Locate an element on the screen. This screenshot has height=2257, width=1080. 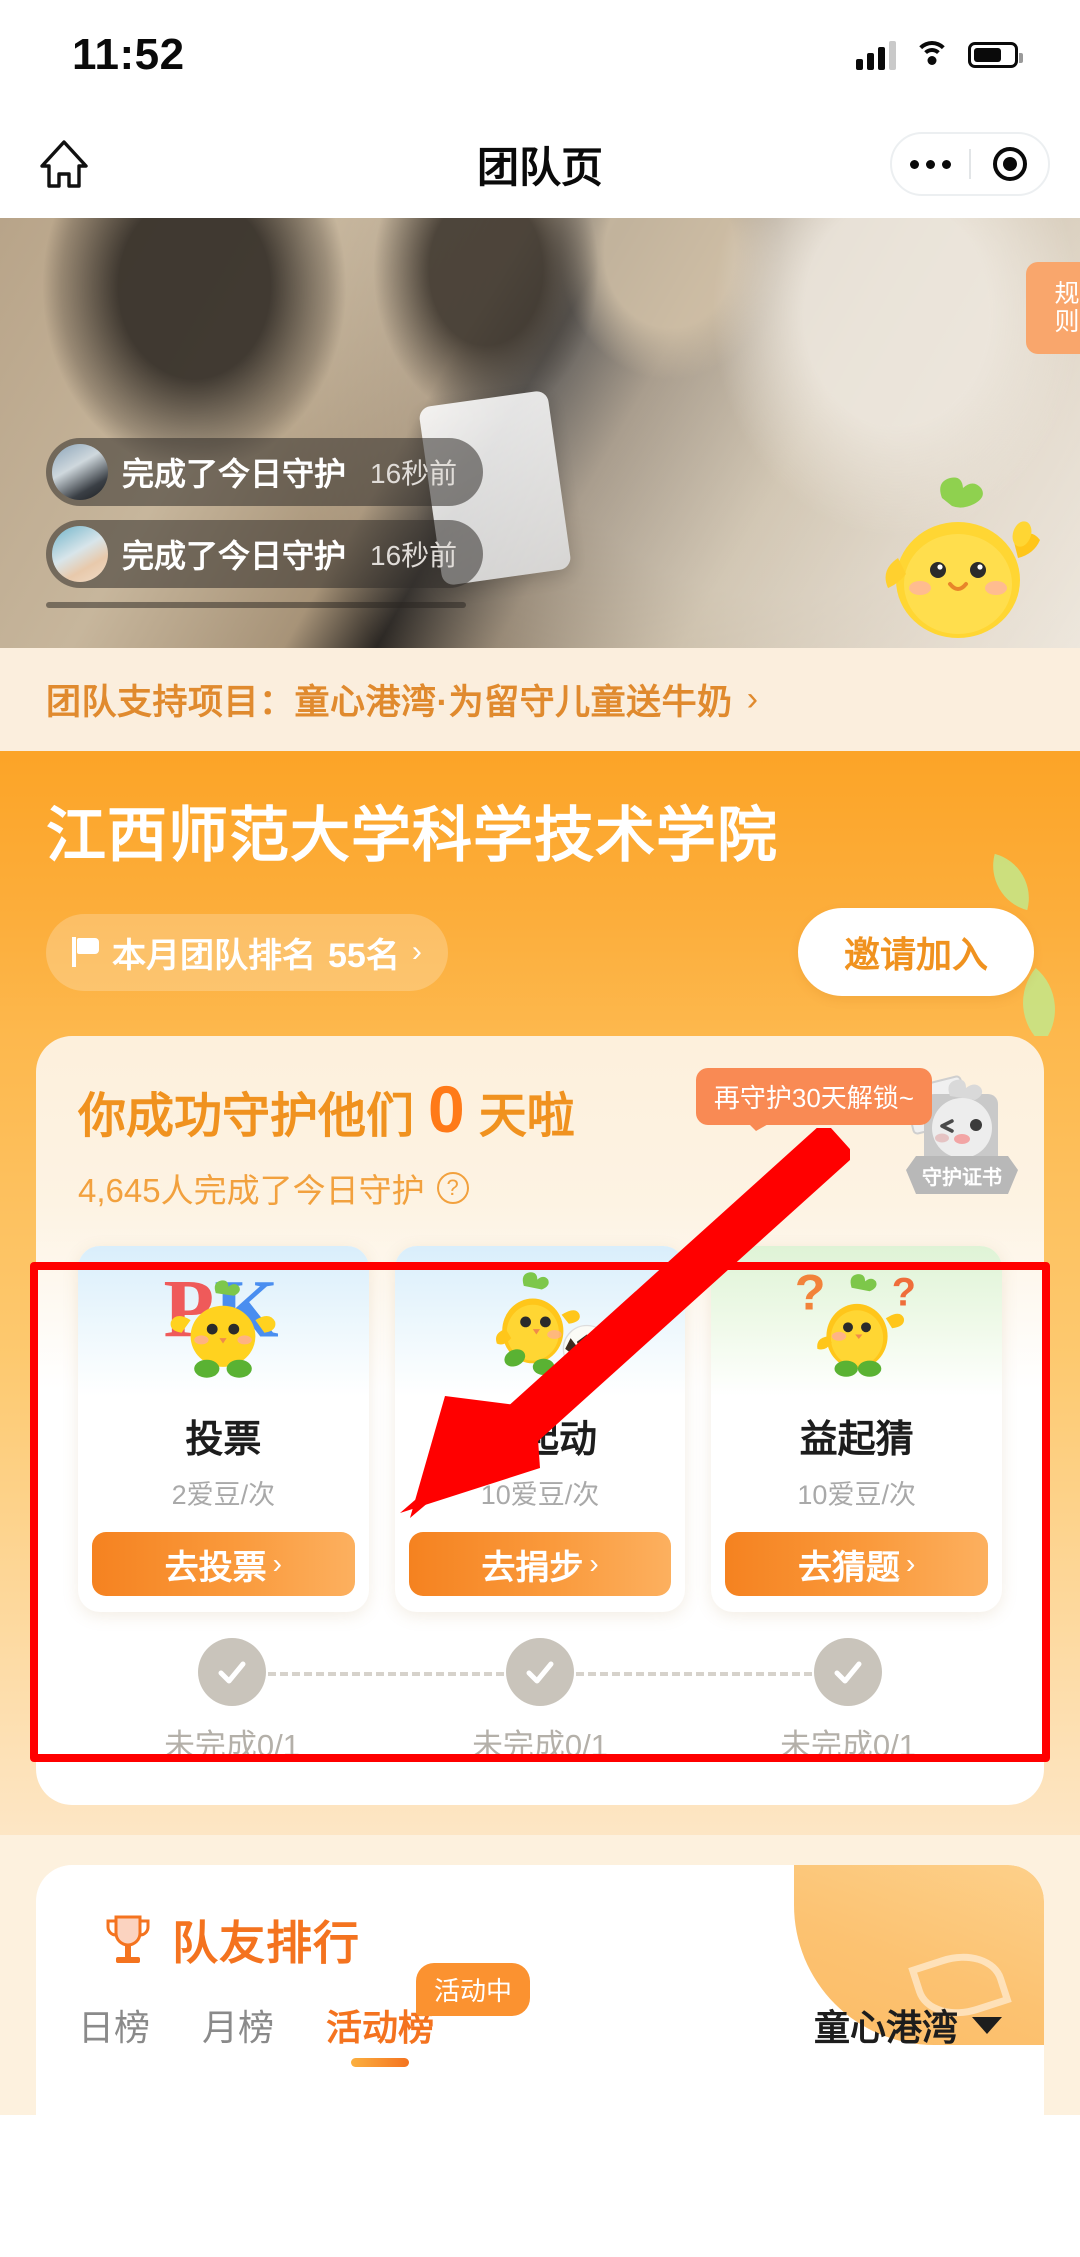
task-image: P K is located at coordinates (223, 1321).